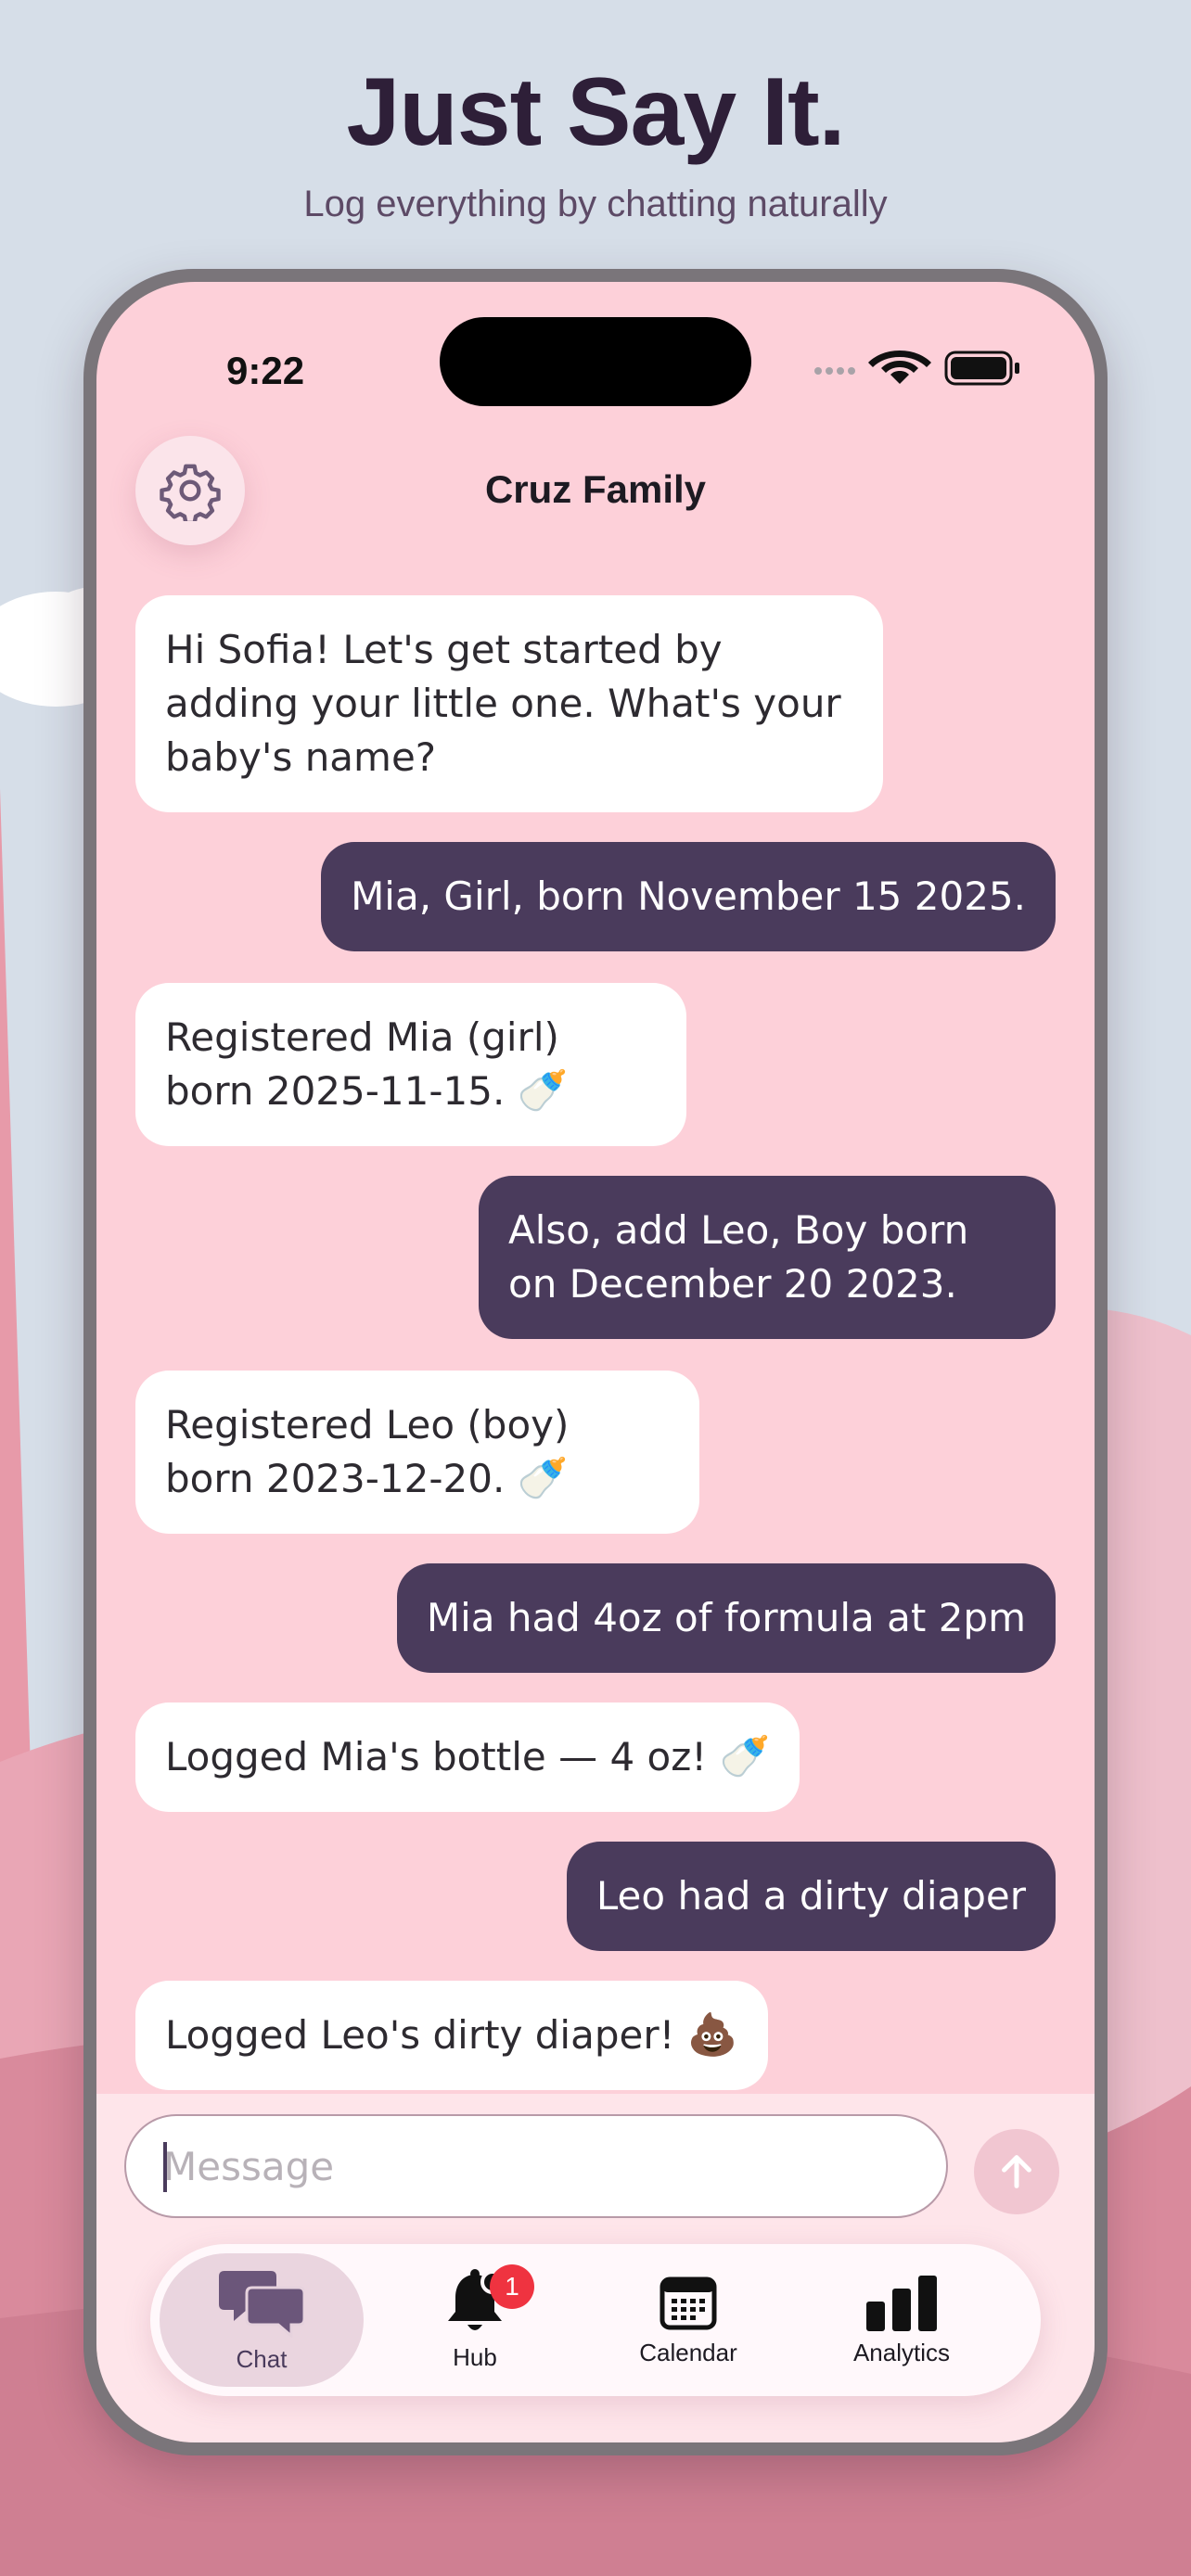 The width and height of the screenshot is (1191, 2576). I want to click on message-bot: Logged Mia's bottle — 4 oz! 🍼, so click(467, 1757).